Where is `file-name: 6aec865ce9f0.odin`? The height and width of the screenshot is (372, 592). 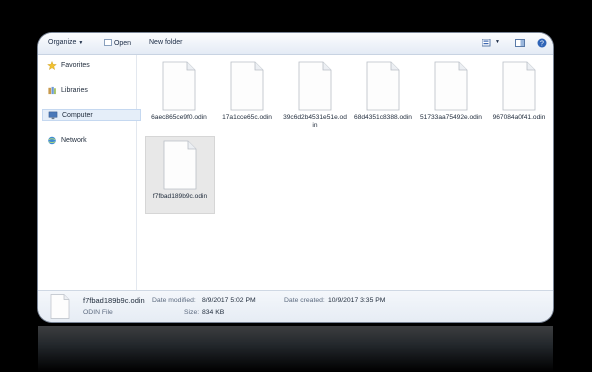
file-name: 6aec865ce9f0.odin is located at coordinates (179, 117).